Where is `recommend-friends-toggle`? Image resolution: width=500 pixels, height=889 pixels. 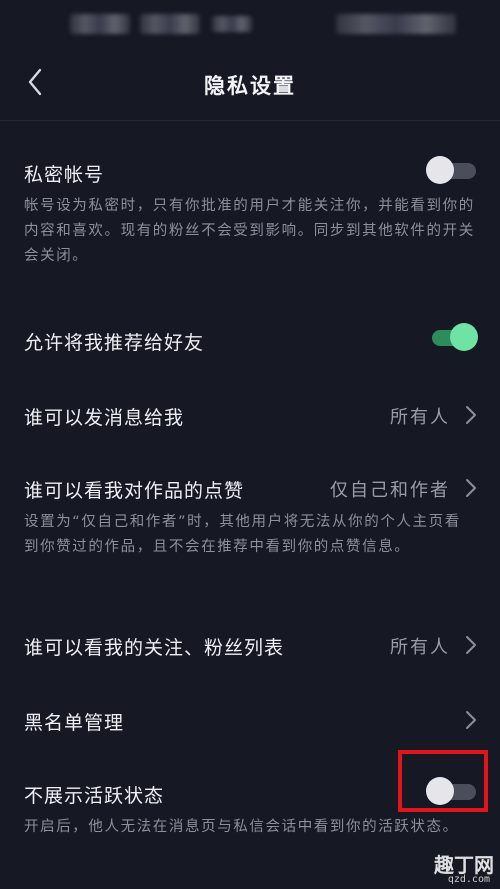 recommend-friends-toggle is located at coordinates (452, 337).